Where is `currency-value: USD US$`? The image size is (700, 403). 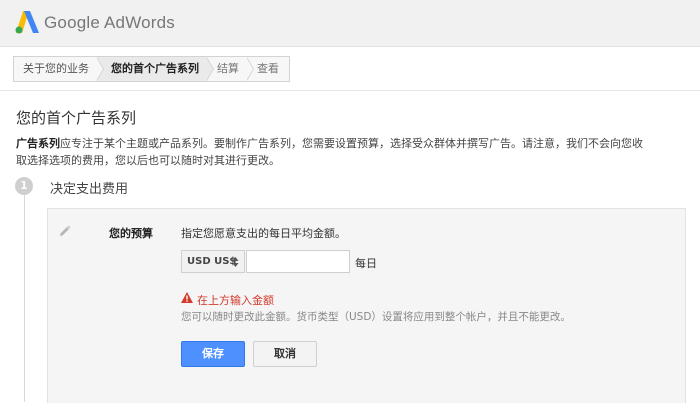
currency-value: USD US$ is located at coordinates (212, 261).